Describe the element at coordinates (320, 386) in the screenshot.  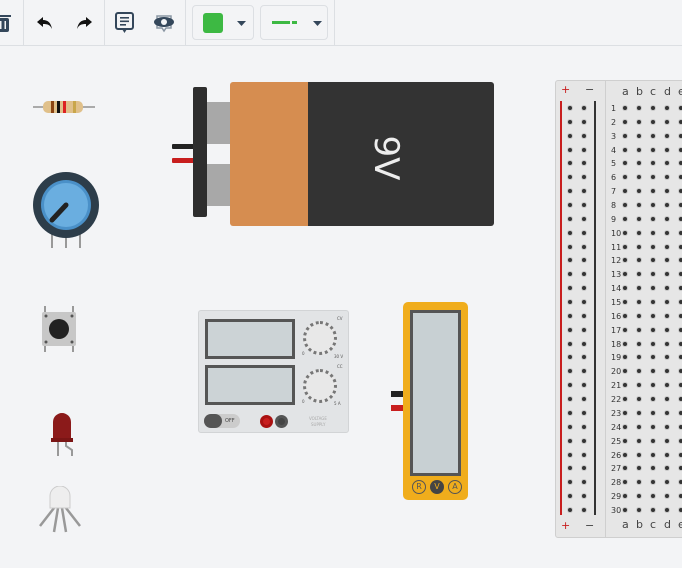
I see `current-knob` at that location.